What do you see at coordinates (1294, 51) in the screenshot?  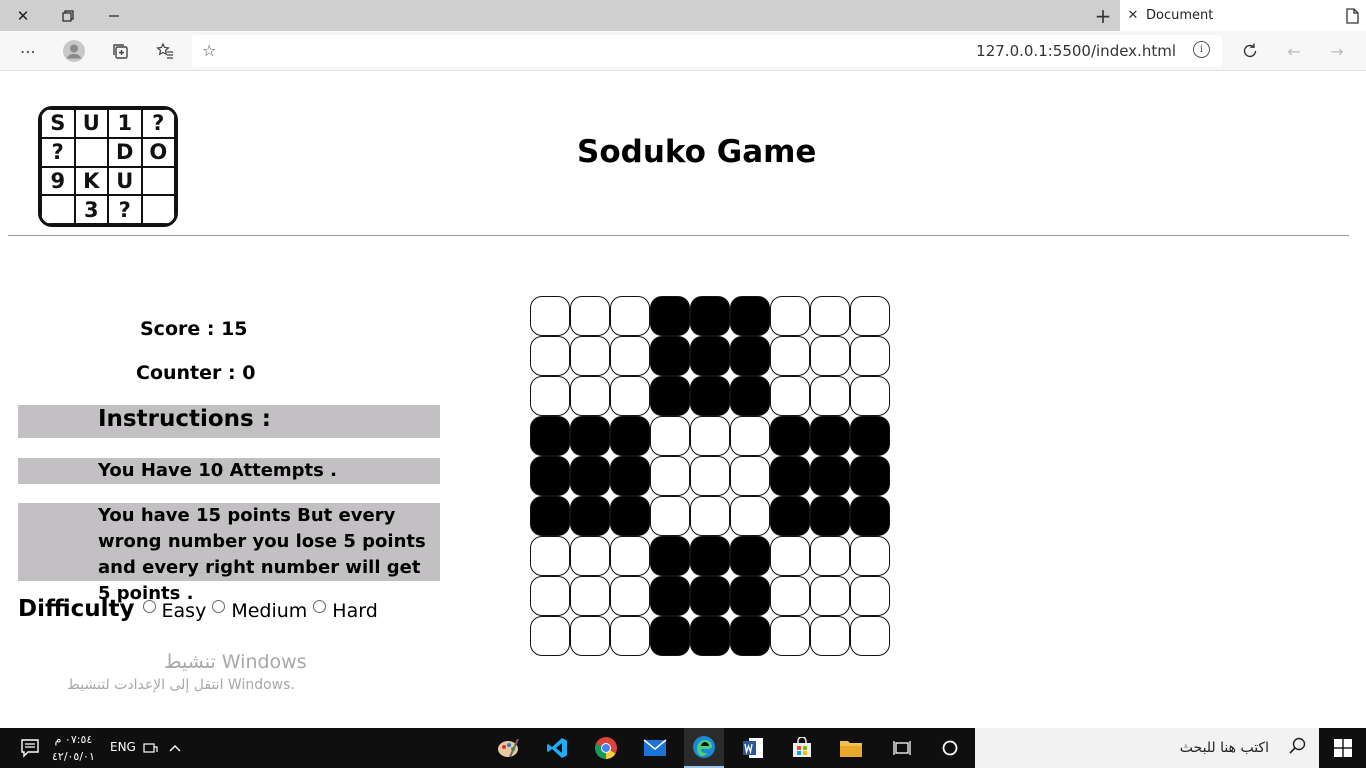 I see `back-icon: ←` at bounding box center [1294, 51].